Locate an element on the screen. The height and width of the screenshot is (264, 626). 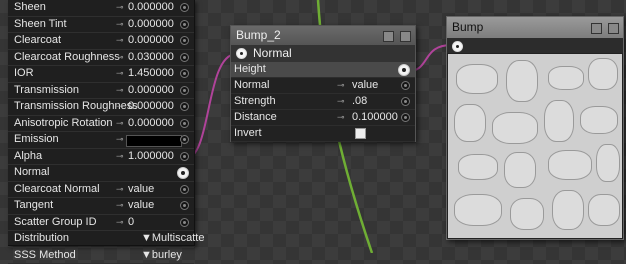
bump2-row-distance: Distance⊸0.100000 is located at coordinates (323, 118).